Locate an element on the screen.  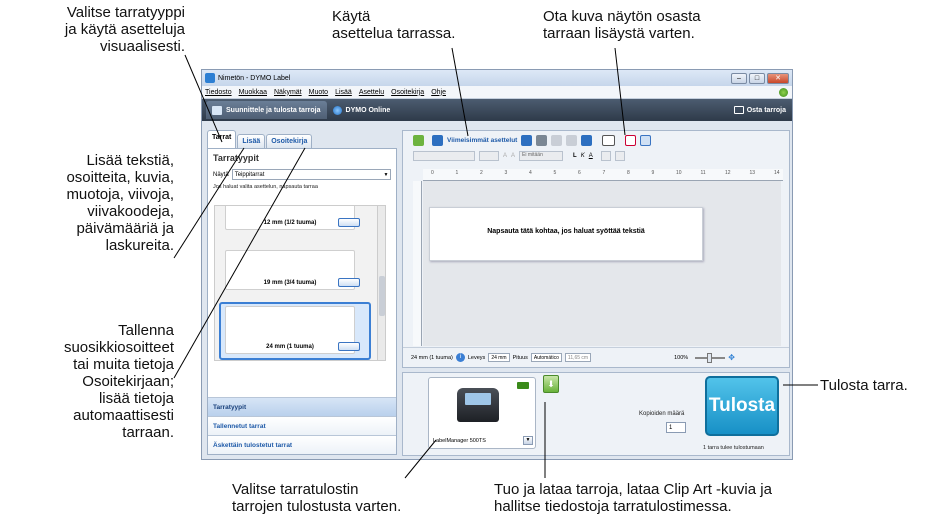
app-icon is located at coordinates (210, 78).